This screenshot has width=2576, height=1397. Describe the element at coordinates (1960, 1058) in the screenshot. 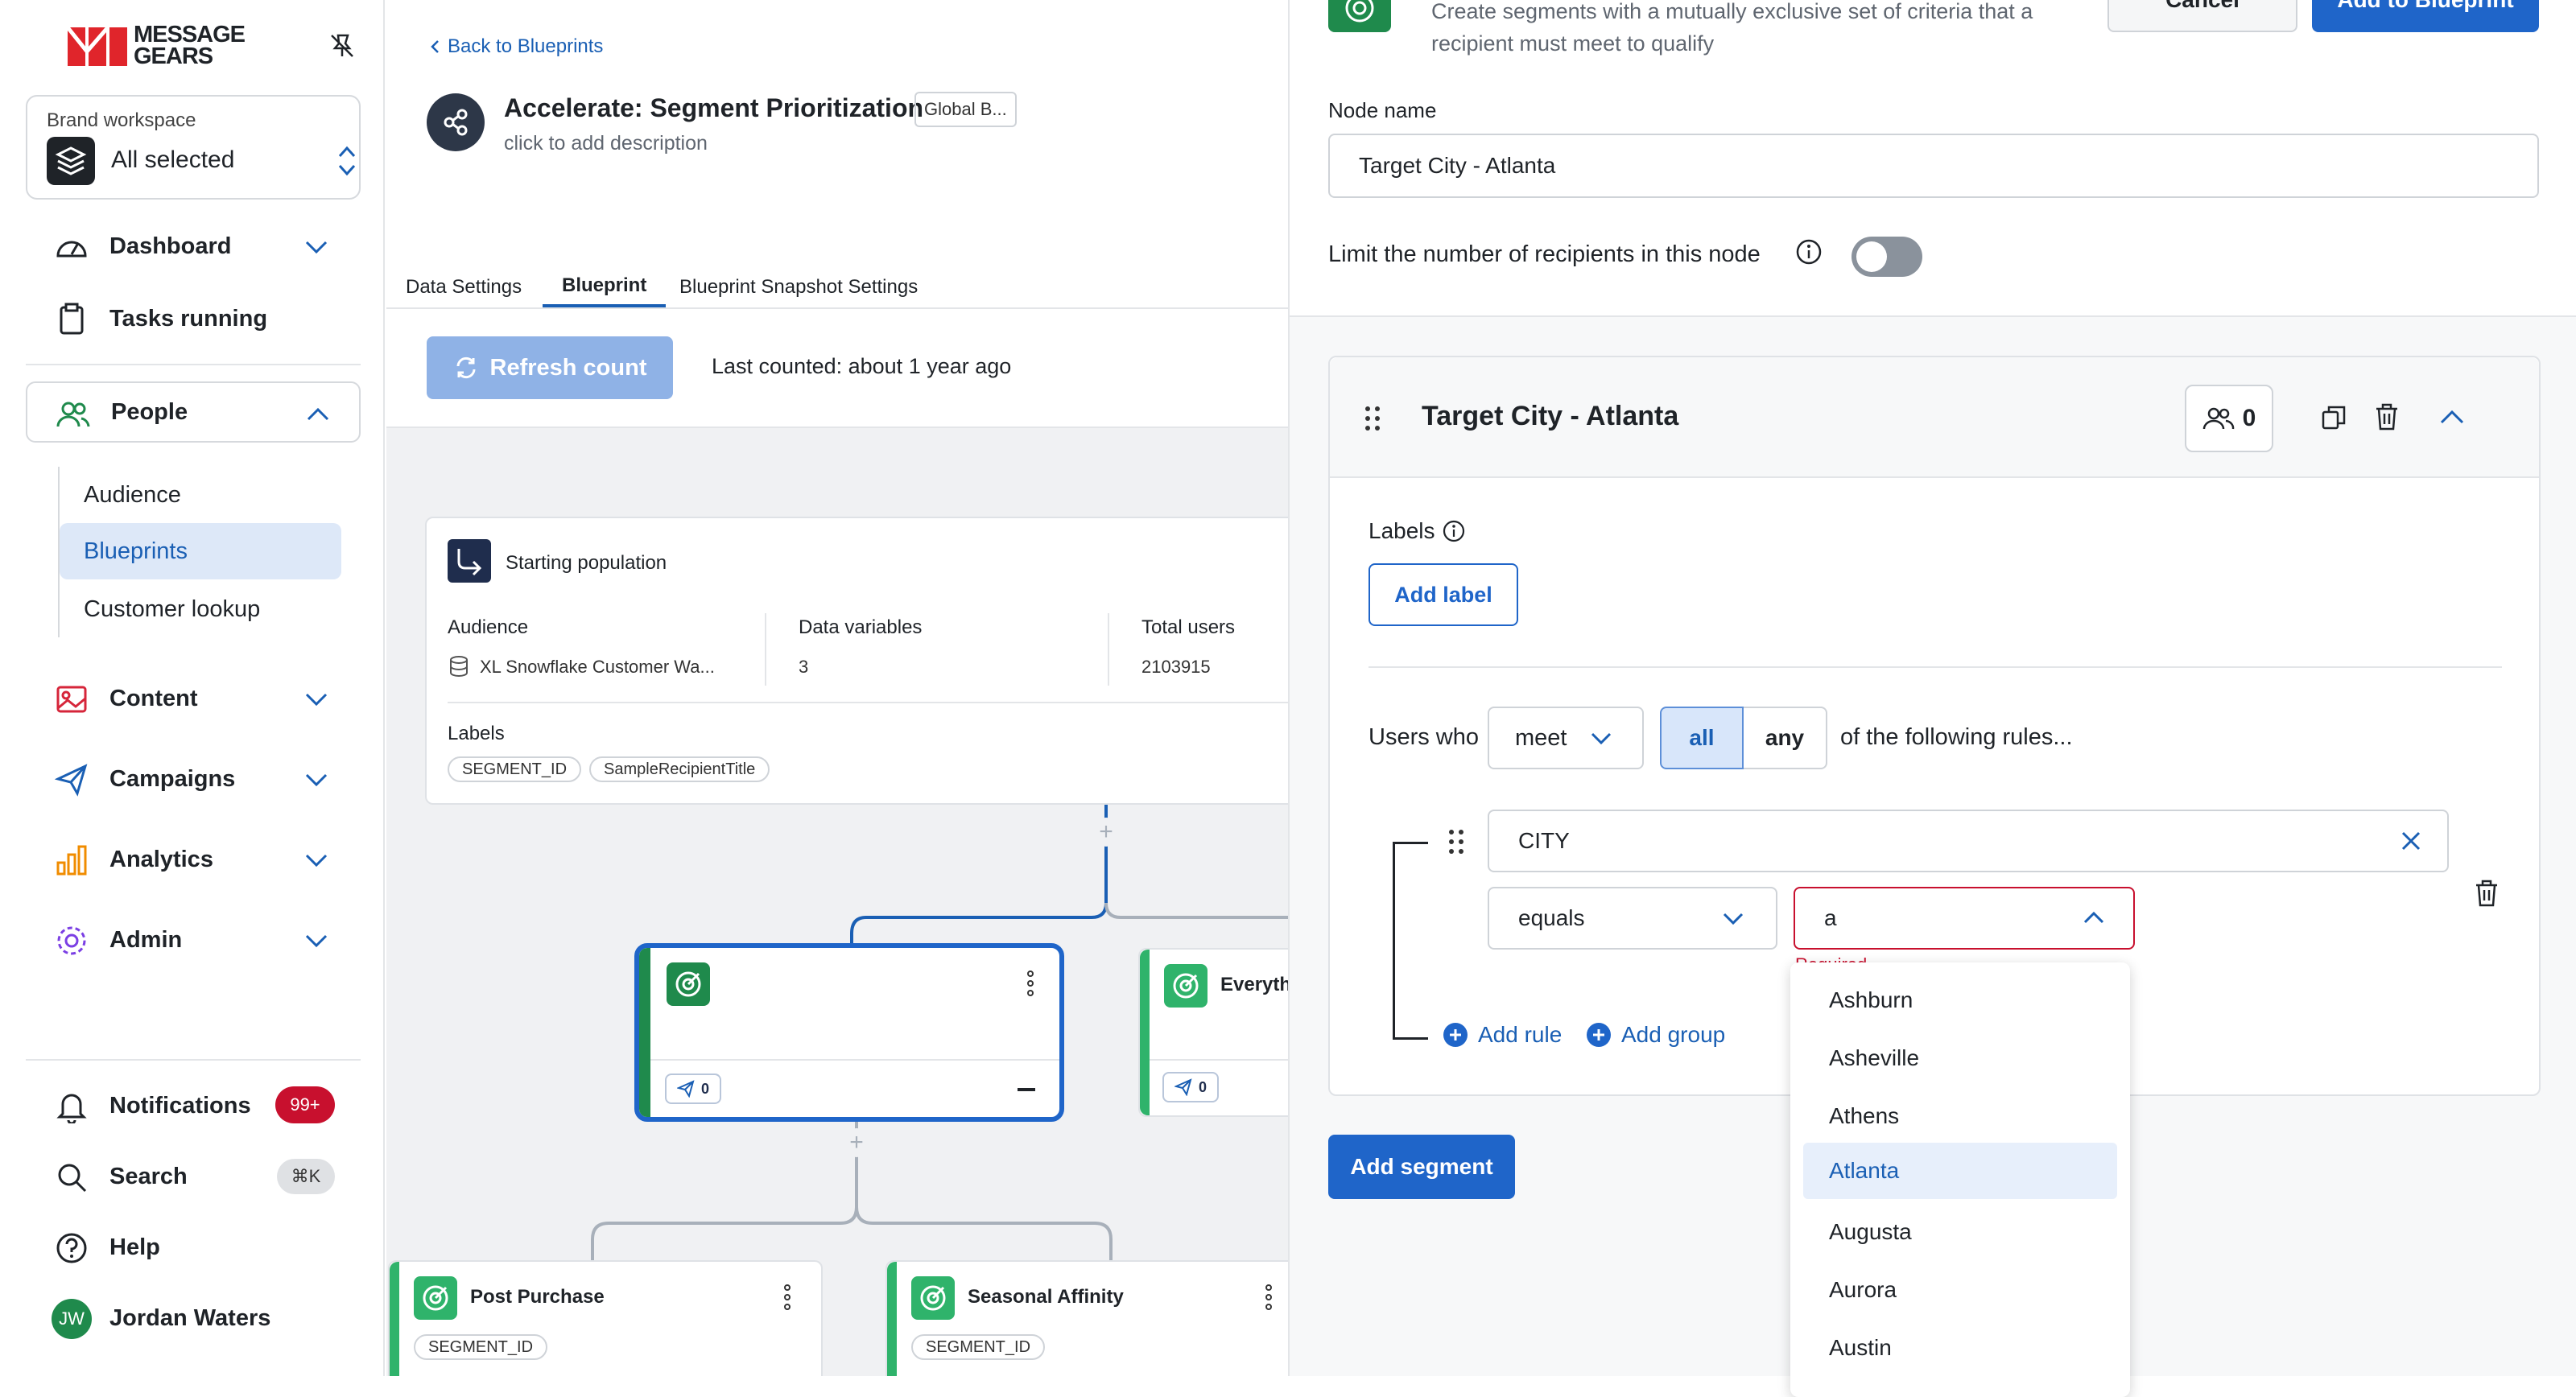

I see `option-asheville: Asheville` at that location.